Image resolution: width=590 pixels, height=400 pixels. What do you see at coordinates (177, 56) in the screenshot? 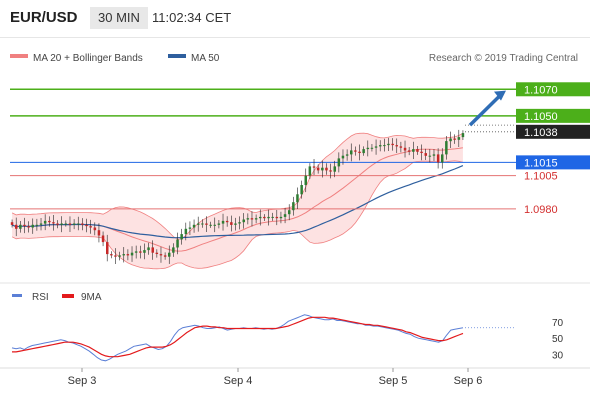
I see `ma50-legend-swatch` at bounding box center [177, 56].